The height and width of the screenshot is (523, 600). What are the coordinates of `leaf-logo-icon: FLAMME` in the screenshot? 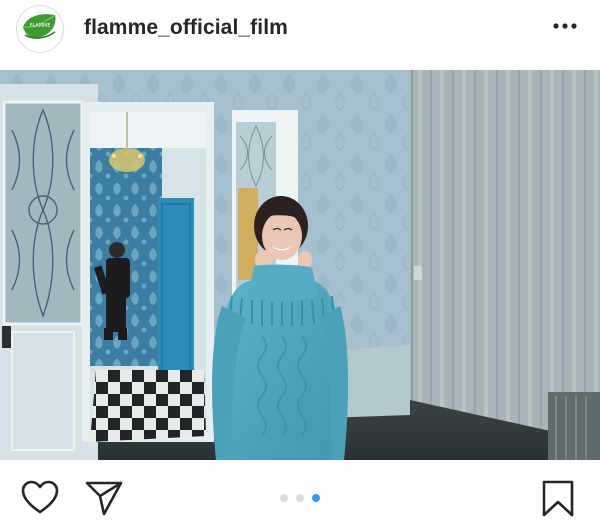 It's located at (40, 29).